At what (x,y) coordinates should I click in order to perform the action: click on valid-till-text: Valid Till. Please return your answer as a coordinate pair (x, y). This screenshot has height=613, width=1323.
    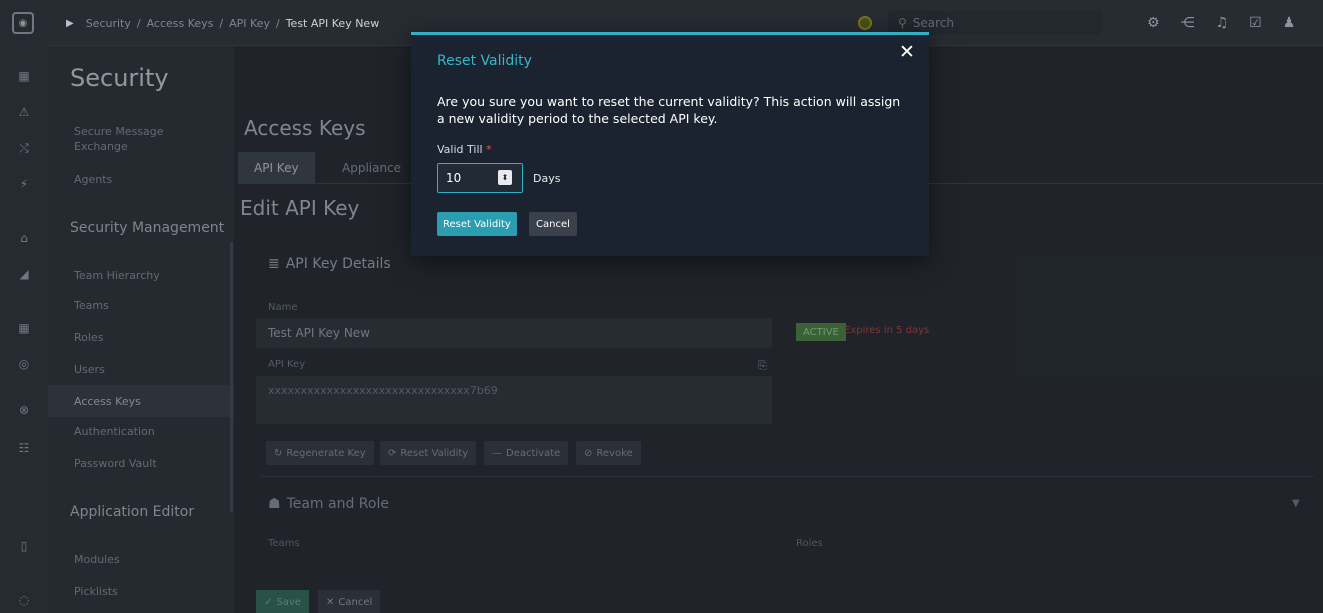
    Looking at the image, I should click on (460, 149).